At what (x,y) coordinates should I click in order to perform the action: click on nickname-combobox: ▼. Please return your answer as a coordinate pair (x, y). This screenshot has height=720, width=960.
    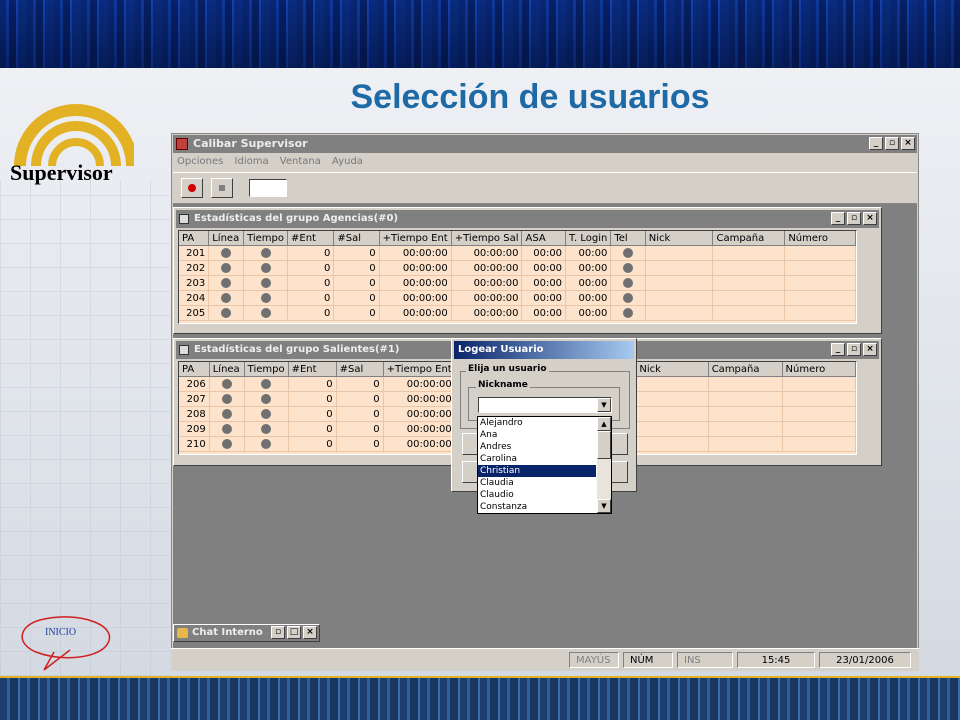
    Looking at the image, I should click on (545, 405).